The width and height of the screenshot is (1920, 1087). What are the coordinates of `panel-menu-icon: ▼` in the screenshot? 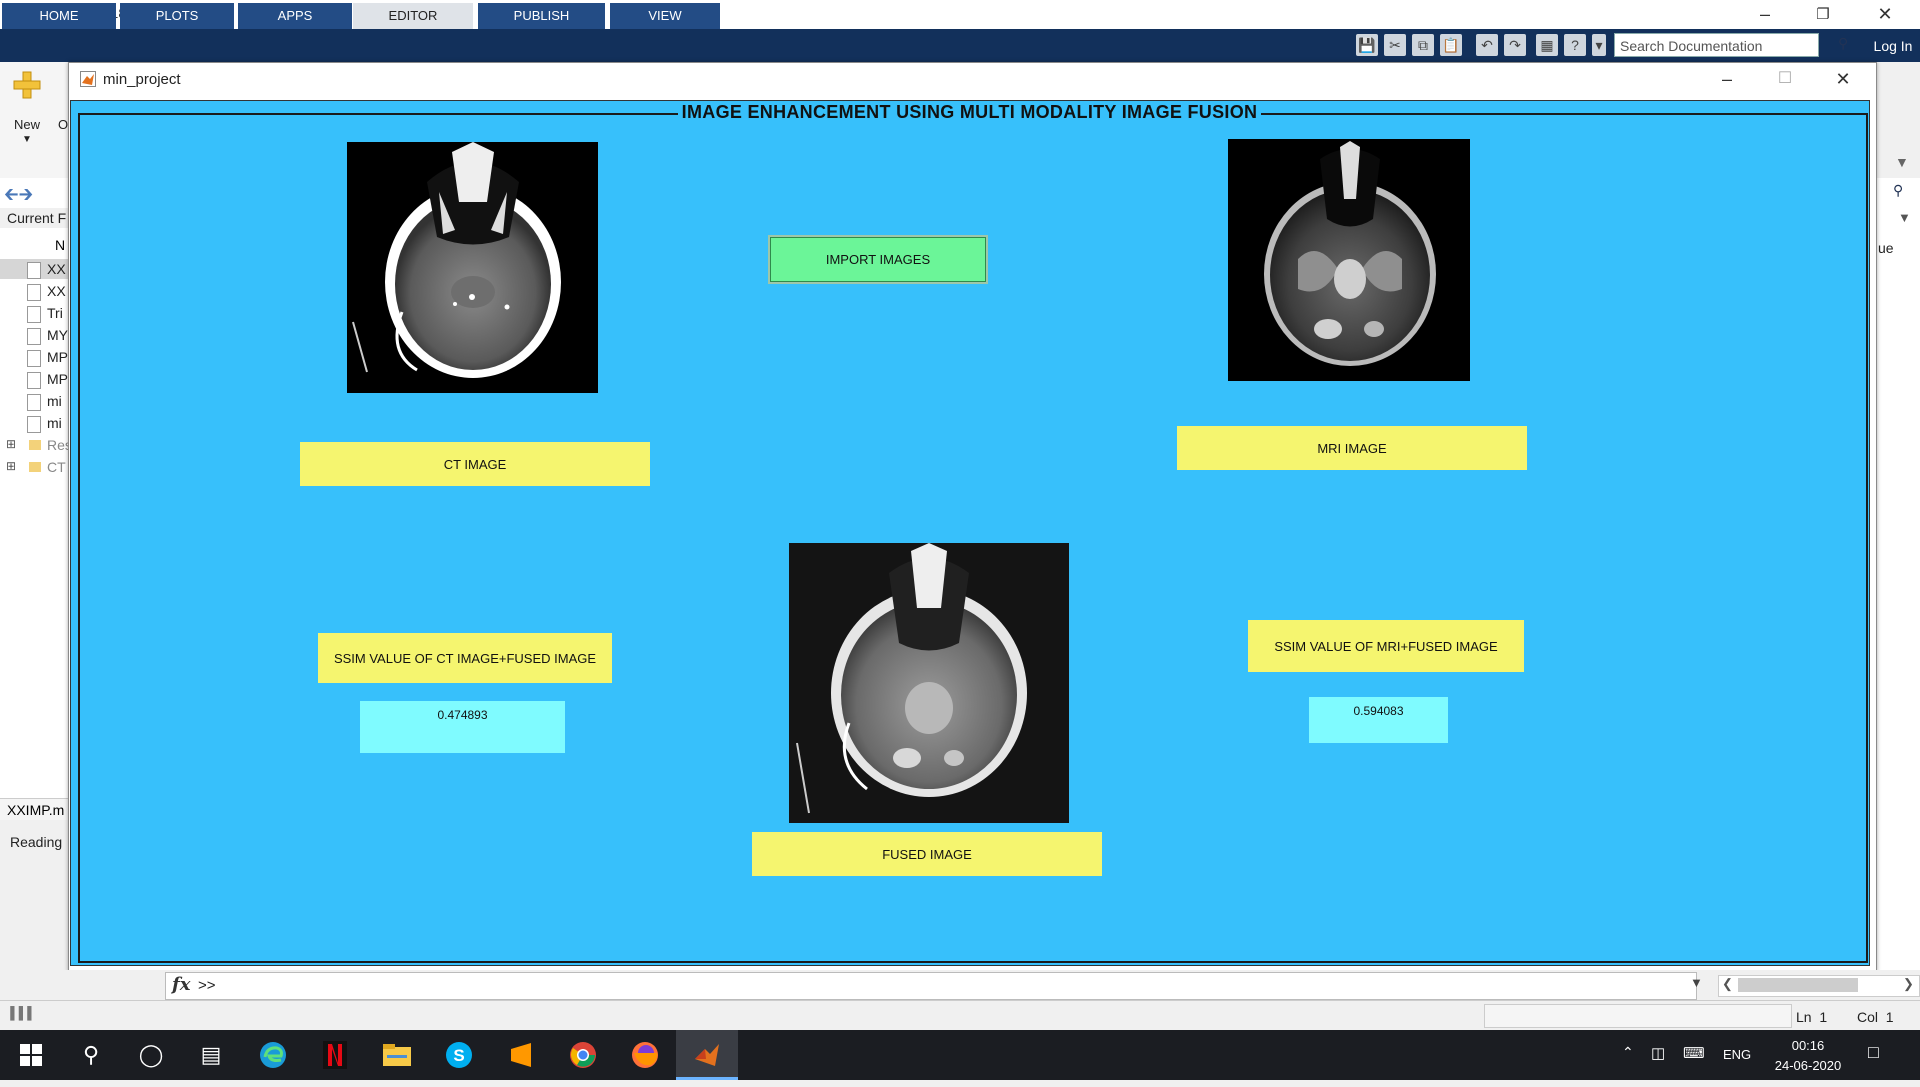 It's located at (1904, 217).